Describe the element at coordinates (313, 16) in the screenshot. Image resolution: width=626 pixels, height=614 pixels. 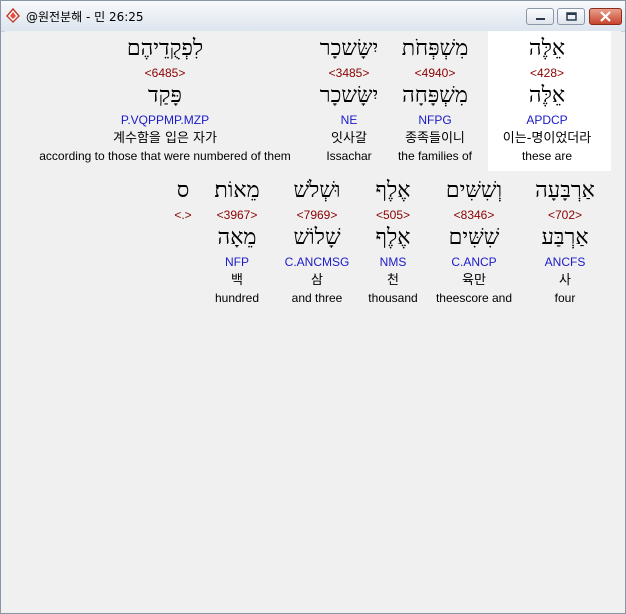
I see `title-bar: @원전분해 - 민 26:25` at that location.